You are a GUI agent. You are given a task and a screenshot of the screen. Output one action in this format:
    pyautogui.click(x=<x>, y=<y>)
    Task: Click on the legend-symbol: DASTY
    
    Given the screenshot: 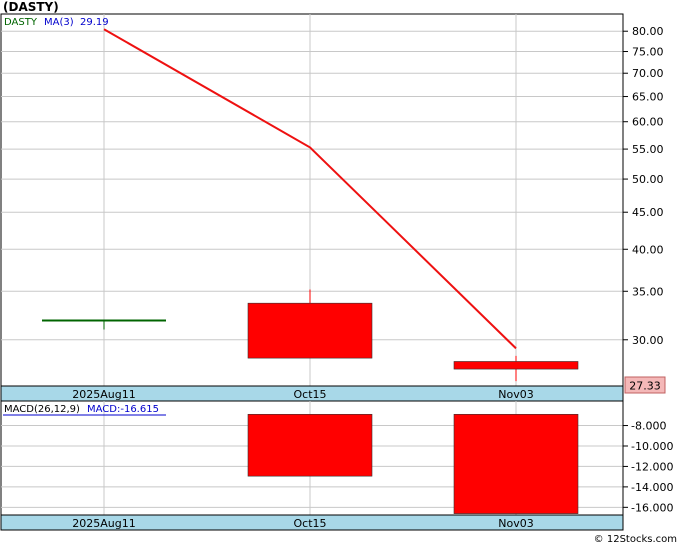 What is the action you would take?
    pyautogui.click(x=21, y=22)
    